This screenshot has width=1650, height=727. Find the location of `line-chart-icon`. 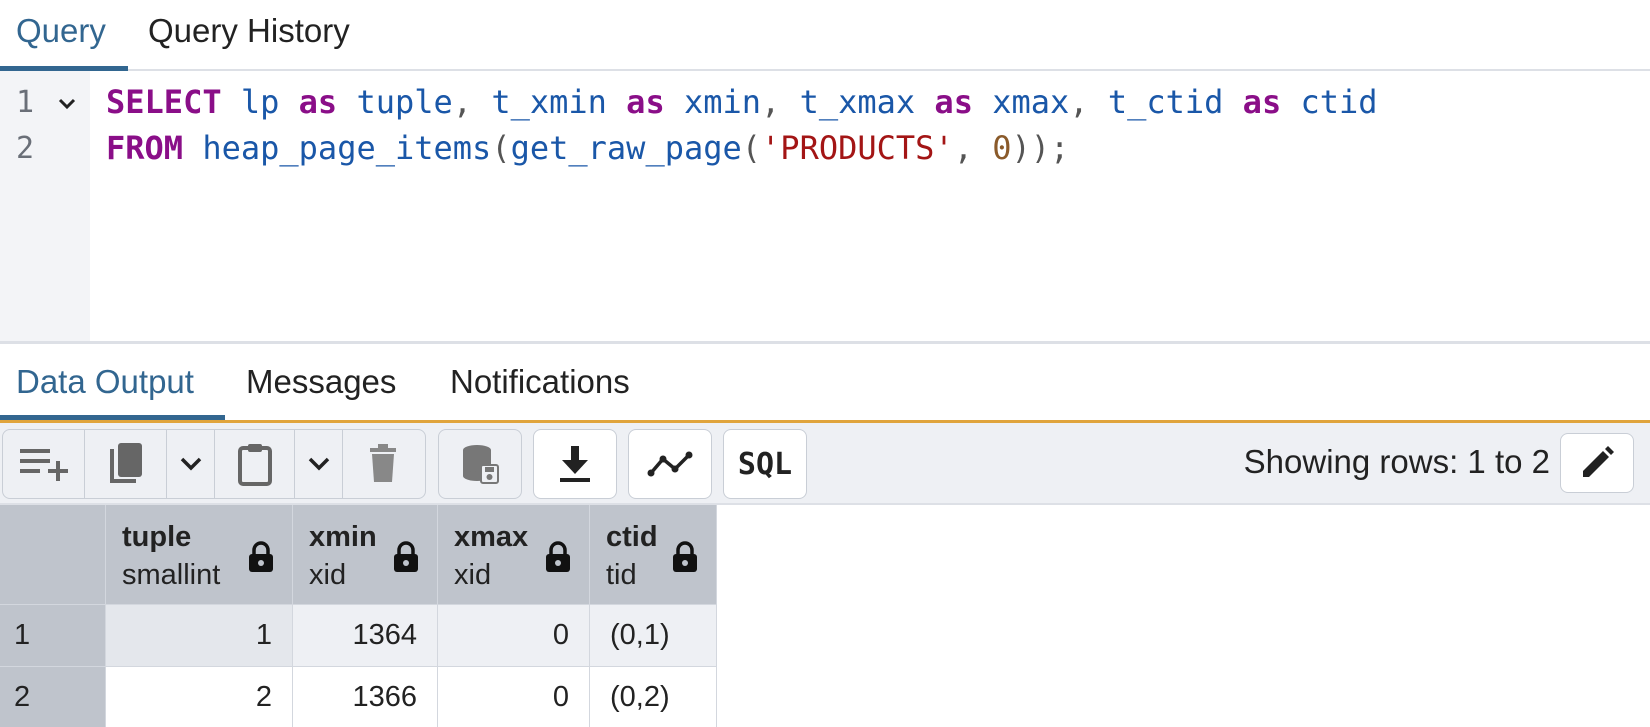

line-chart-icon is located at coordinates (670, 464).